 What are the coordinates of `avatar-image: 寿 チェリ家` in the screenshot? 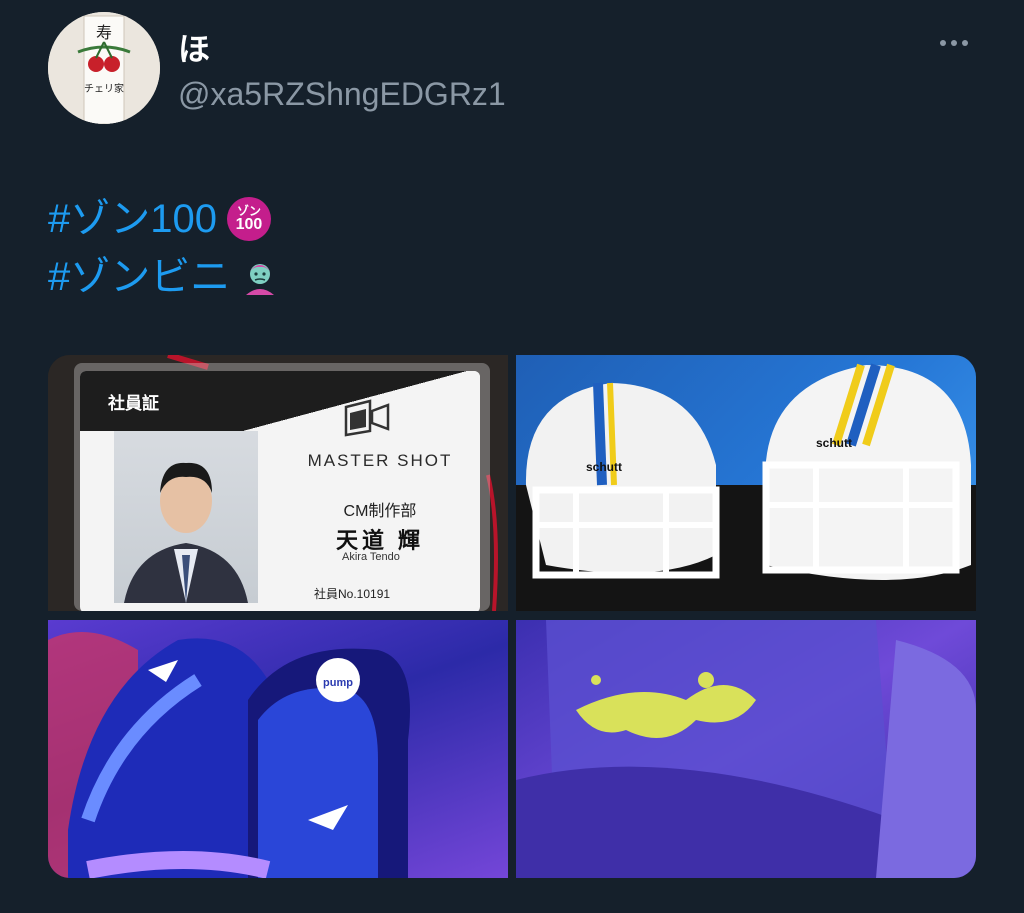 It's located at (104, 68).